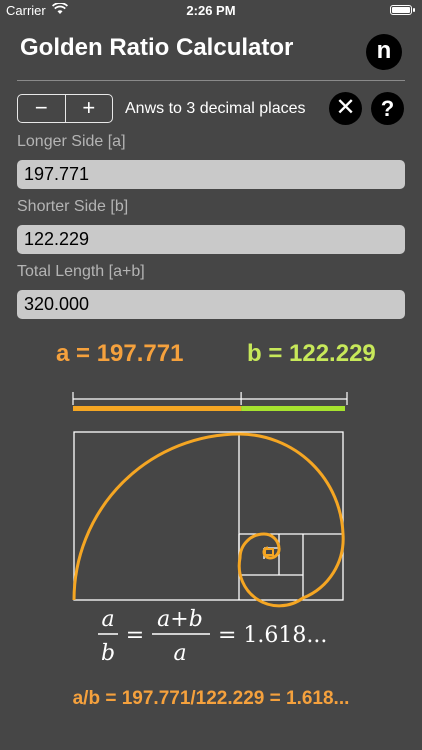 This screenshot has height=750, width=422. What do you see at coordinates (293, 408) in the screenshot?
I see `segment-b-bar` at bounding box center [293, 408].